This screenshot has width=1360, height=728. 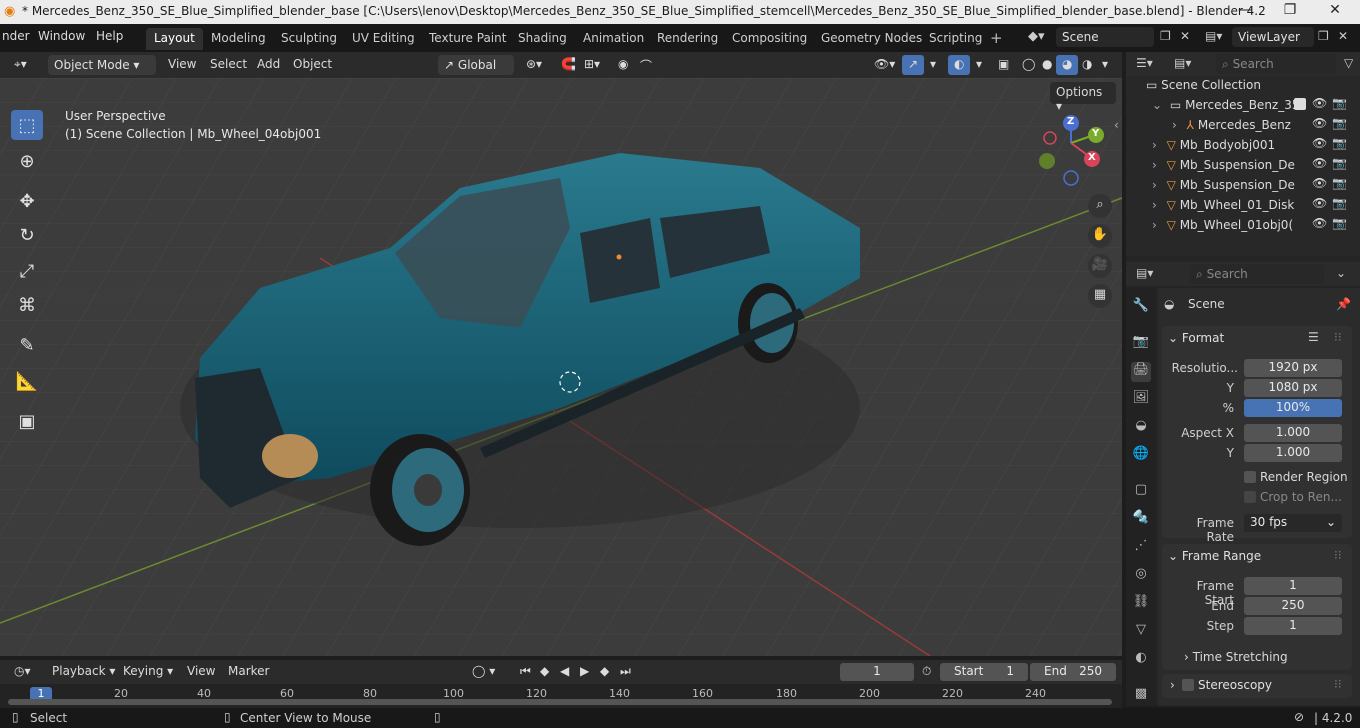 I want to click on shading-dropdown-icon: ▾, so click(x=1105, y=65).